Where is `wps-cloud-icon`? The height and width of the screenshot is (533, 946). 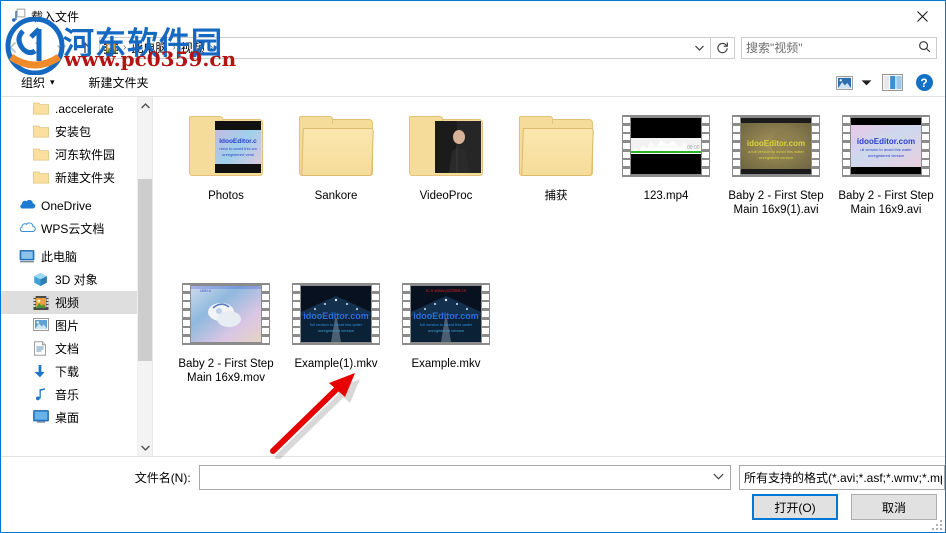 wps-cloud-icon is located at coordinates (27, 229).